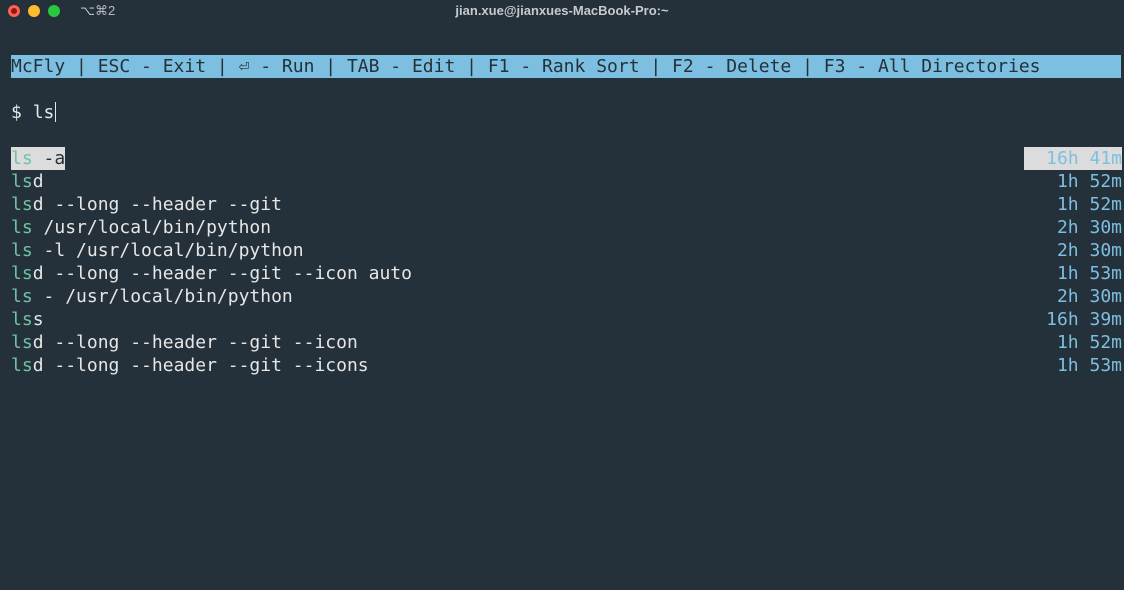 The height and width of the screenshot is (590, 1124). I want to click on prompt-symbol: $, so click(16, 112).